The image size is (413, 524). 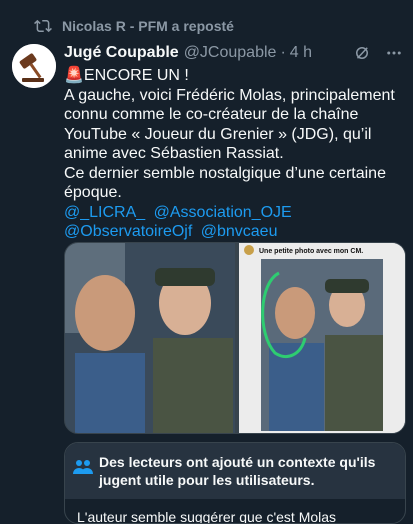 I want to click on photo-illustration, so click(x=150, y=338).